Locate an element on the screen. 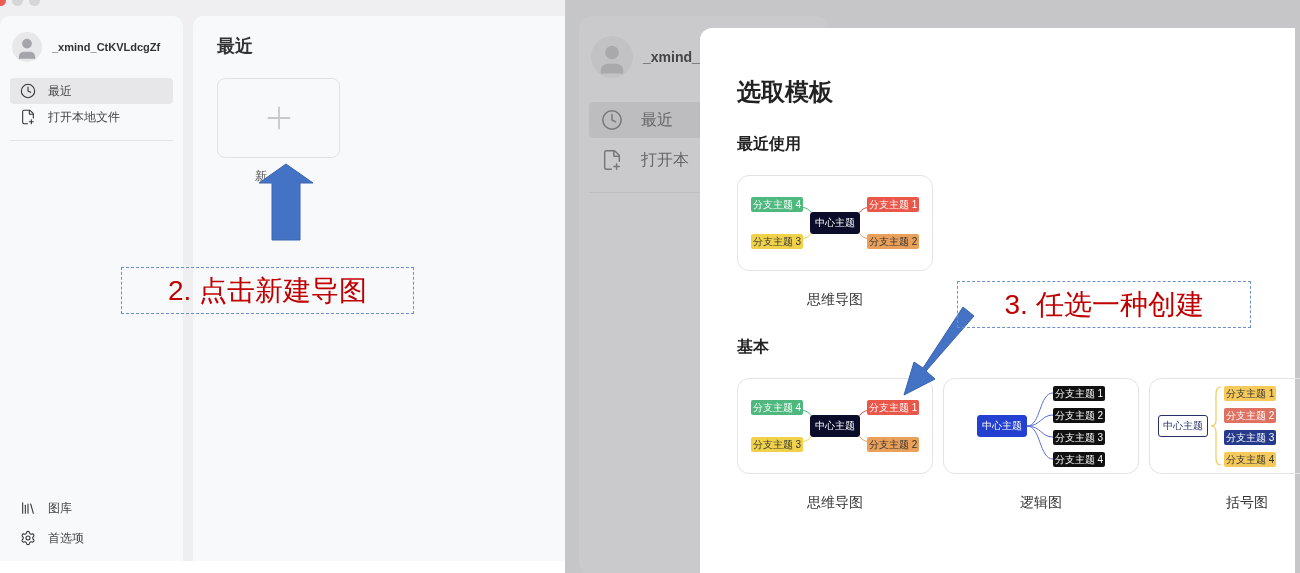 This screenshot has height=573, width=1300. section-title: 最近 is located at coordinates (235, 46).